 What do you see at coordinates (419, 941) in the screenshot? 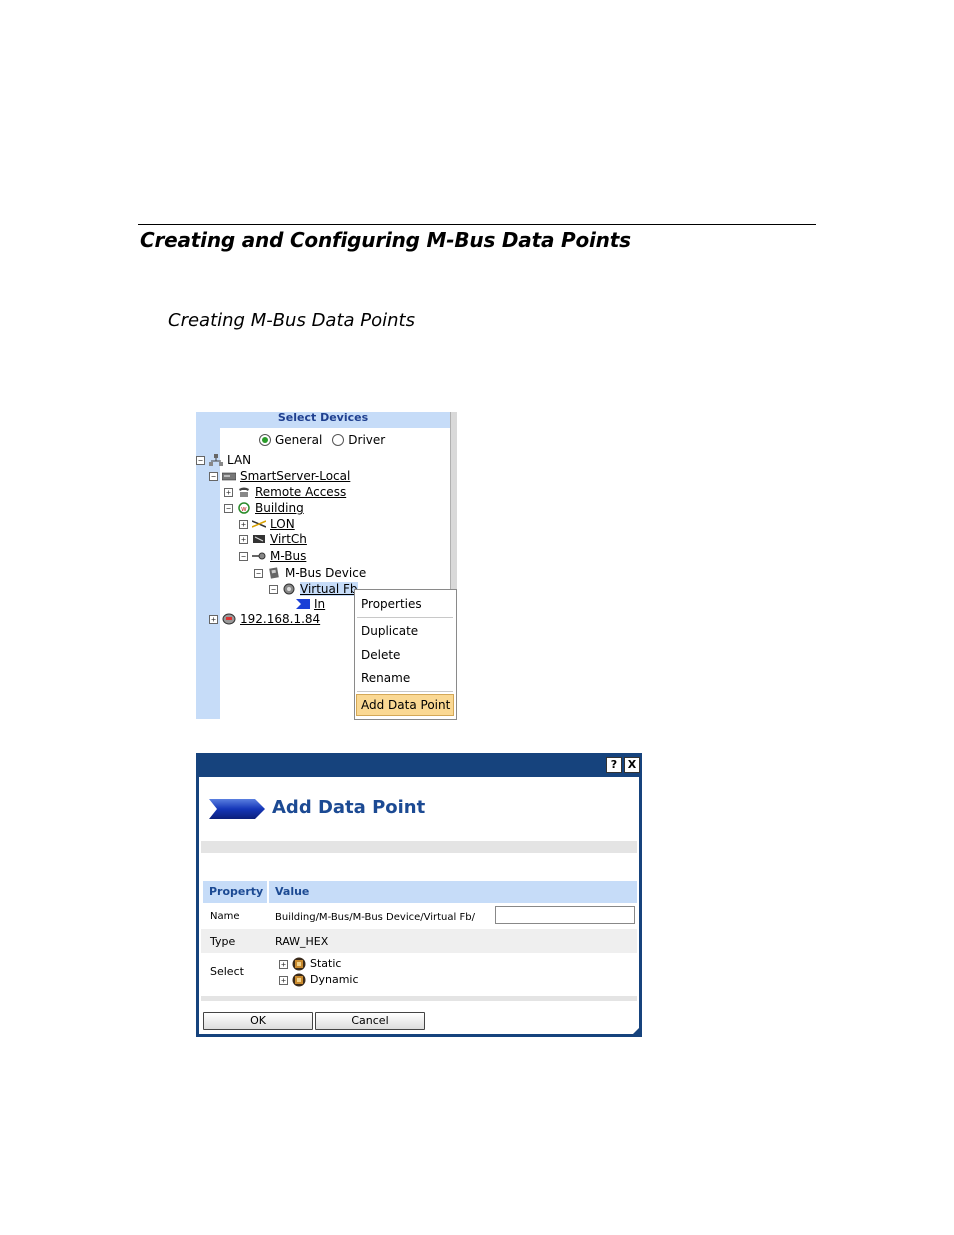
I see `type-row-bg` at bounding box center [419, 941].